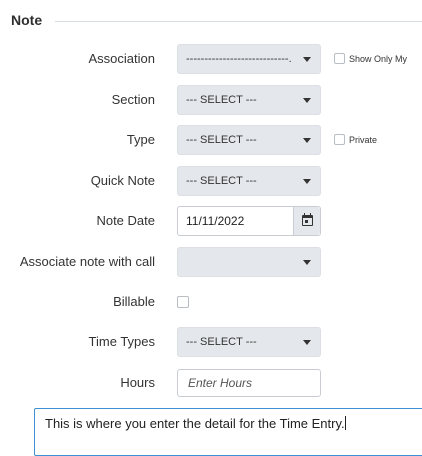  I want to click on section-label: Section, so click(133, 99).